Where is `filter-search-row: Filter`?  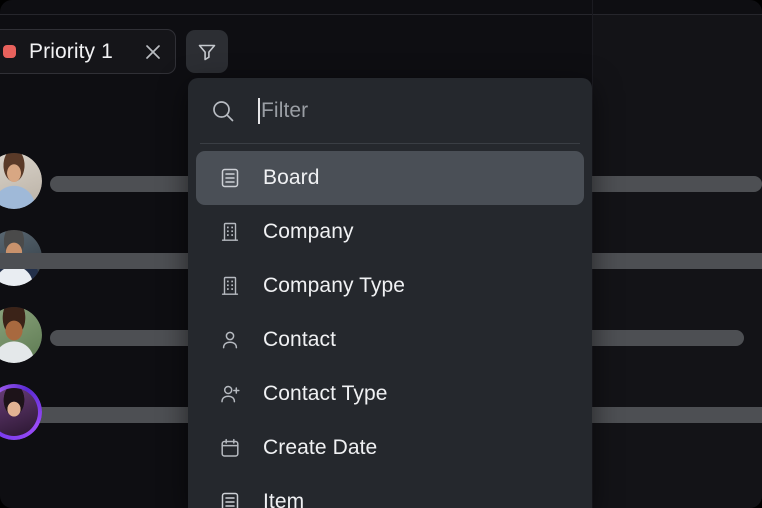 filter-search-row: Filter is located at coordinates (390, 110).